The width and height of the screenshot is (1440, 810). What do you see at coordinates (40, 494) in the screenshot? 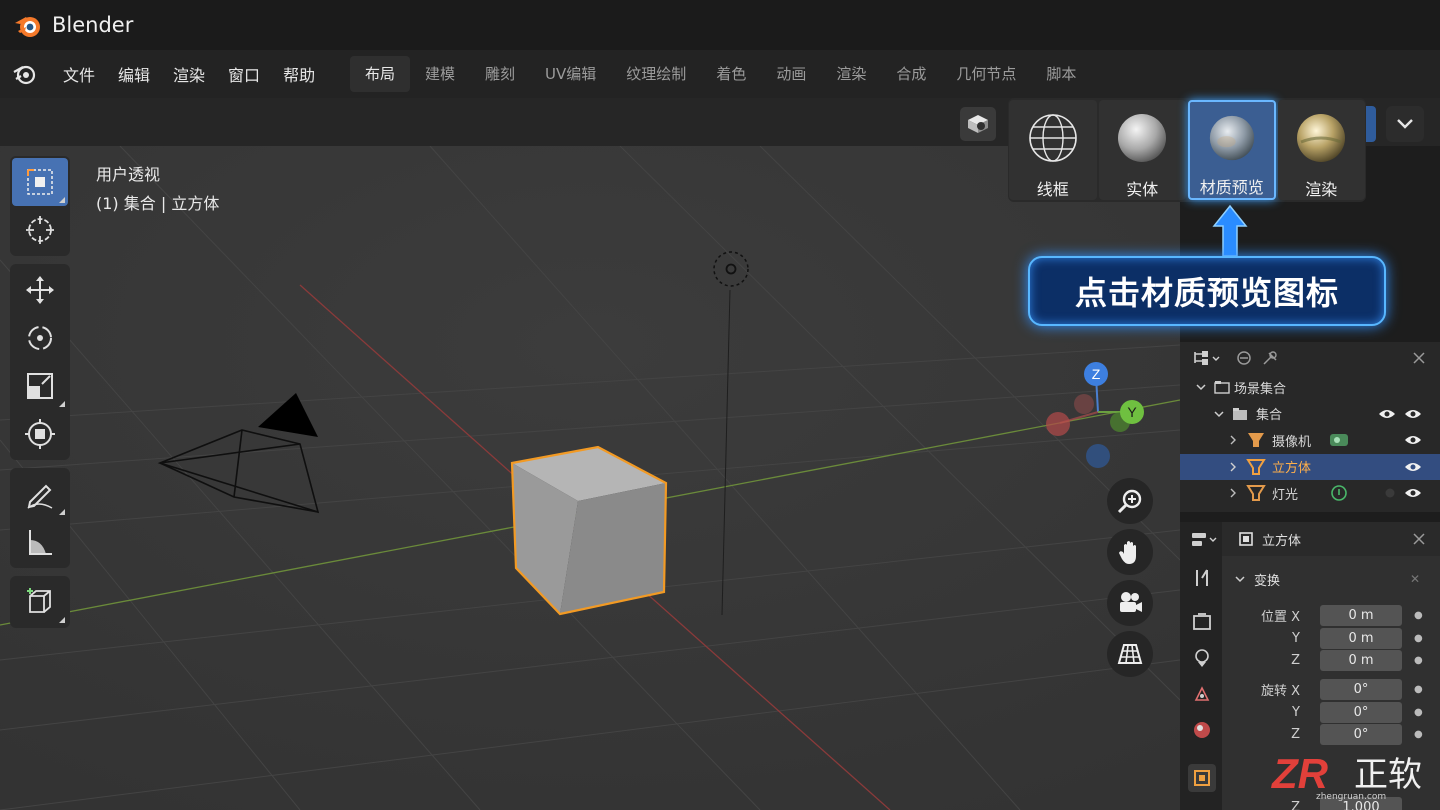
I see `annotate-tool` at bounding box center [40, 494].